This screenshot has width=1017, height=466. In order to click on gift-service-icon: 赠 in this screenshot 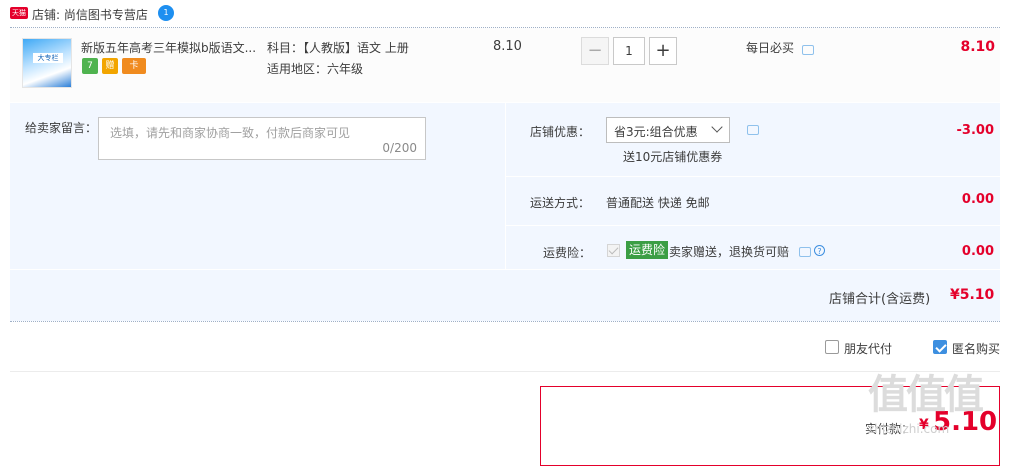, I will do `click(110, 66)`.